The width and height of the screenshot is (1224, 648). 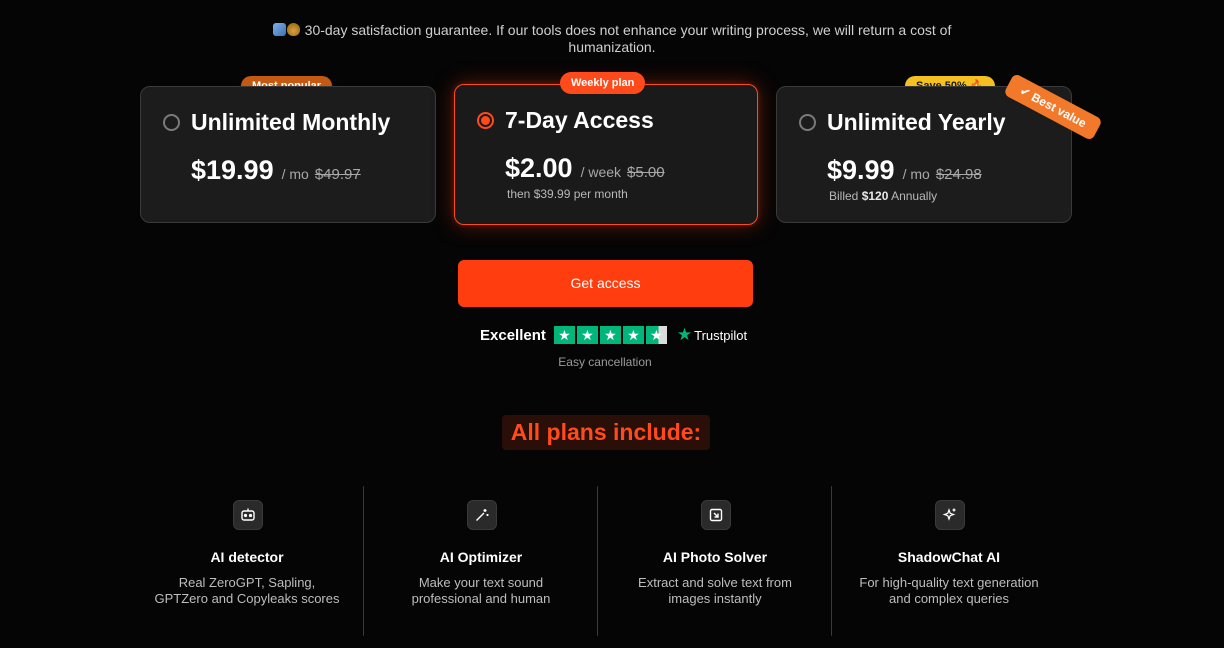 I want to click on money-bag-emoji-icon, so click(x=293, y=29).